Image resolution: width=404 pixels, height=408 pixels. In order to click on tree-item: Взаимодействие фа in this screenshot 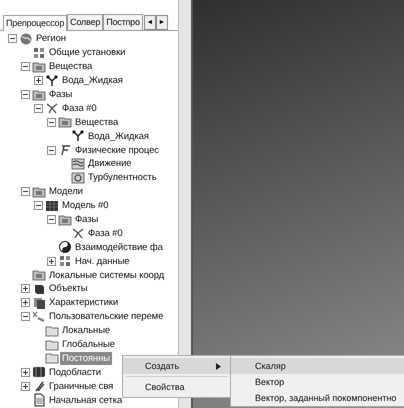, I will do `click(119, 247)`.